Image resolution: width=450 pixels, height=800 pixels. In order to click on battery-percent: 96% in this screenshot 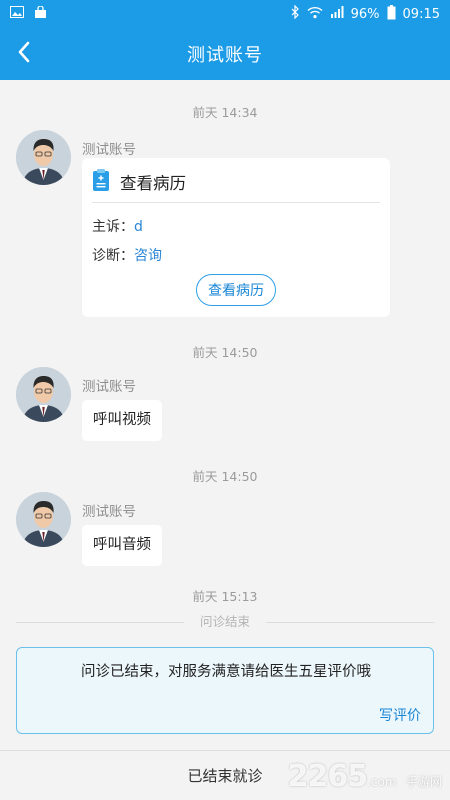, I will do `click(365, 14)`.